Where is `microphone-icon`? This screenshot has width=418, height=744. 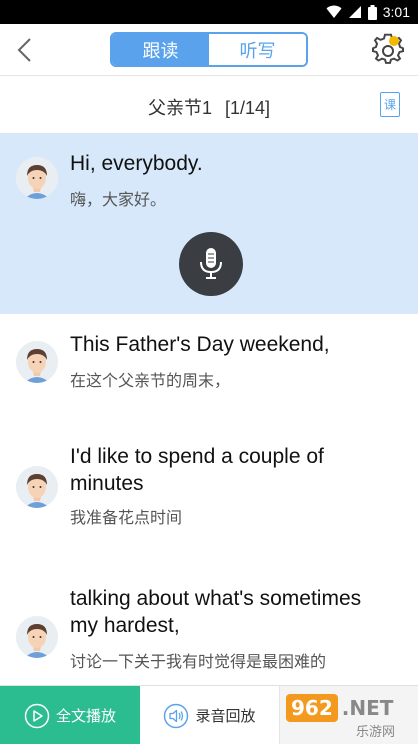 microphone-icon is located at coordinates (211, 263).